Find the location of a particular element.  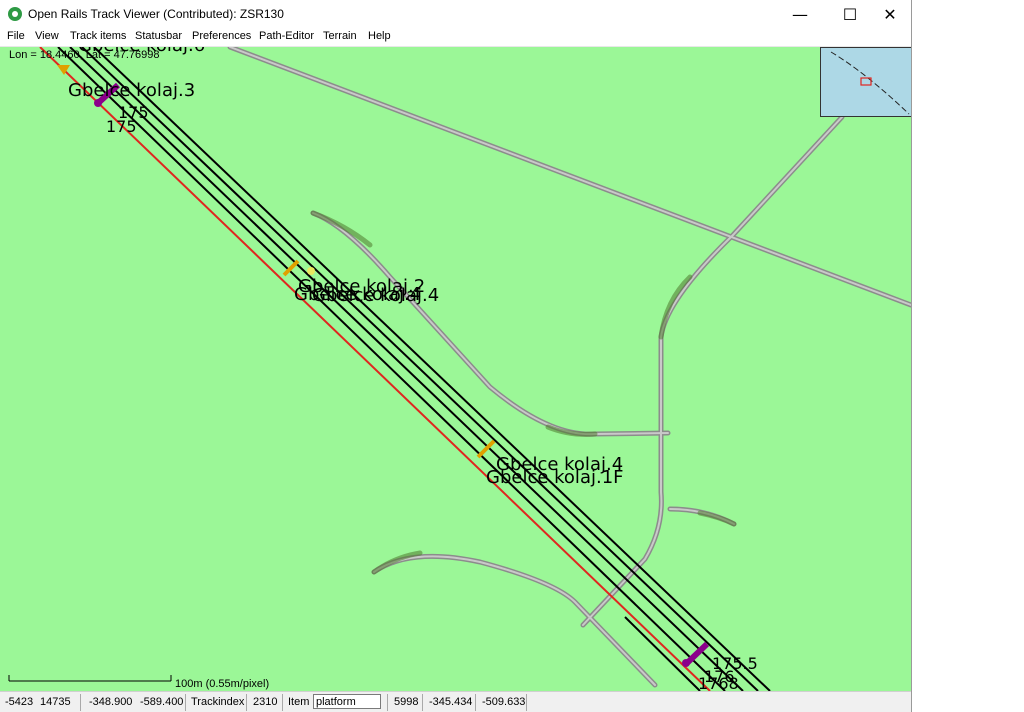

close-button: ✕ is located at coordinates (889, 14).